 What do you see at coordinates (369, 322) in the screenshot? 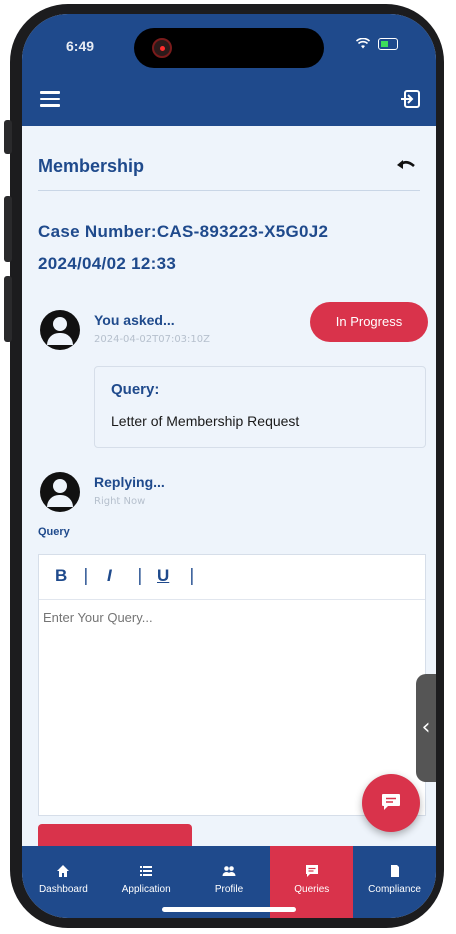
I see `status-badge: In Progress` at bounding box center [369, 322].